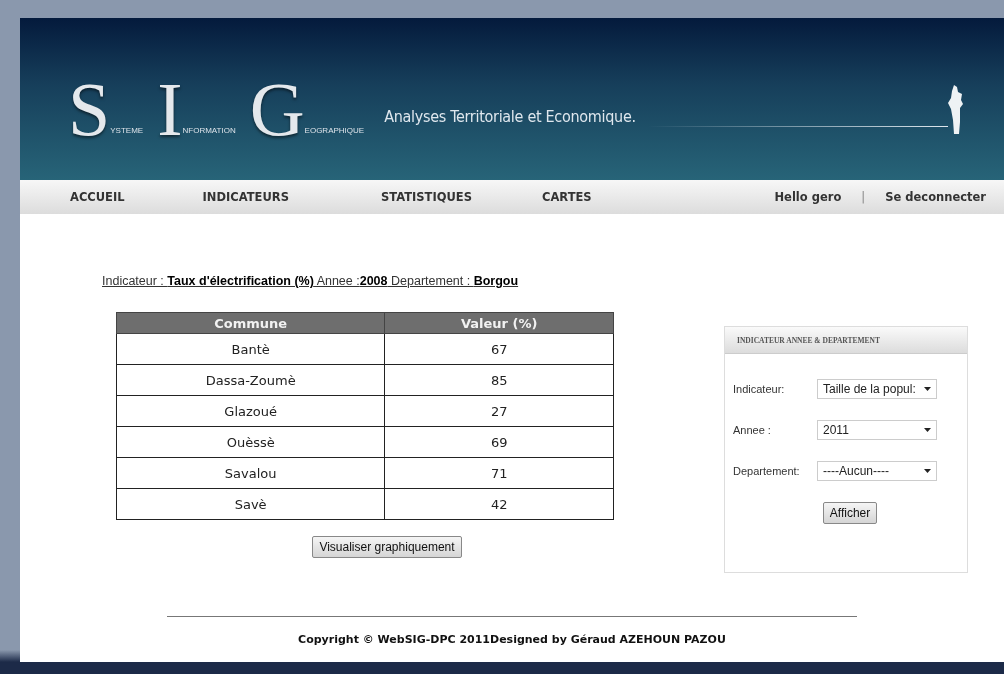  Describe the element at coordinates (89, 109) in the screenshot. I see `logo-letter: S` at that location.